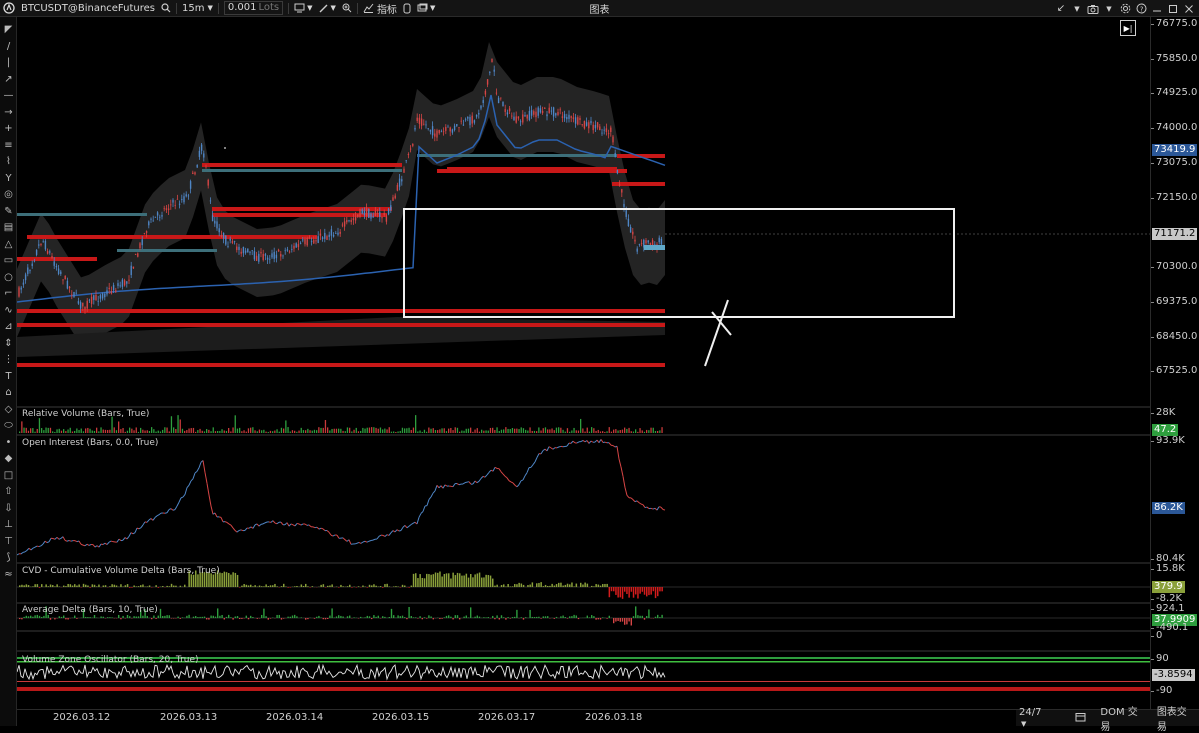 The width and height of the screenshot is (1199, 733). Describe the element at coordinates (8, 95) in the screenshot. I see `horizontal-line-icon: —` at that location.